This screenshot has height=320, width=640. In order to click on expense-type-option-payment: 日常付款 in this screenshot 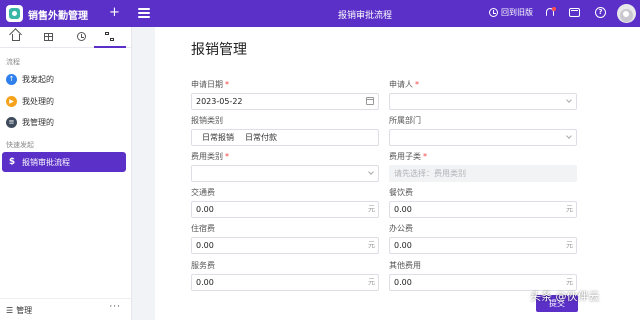, I will do `click(261, 137)`.